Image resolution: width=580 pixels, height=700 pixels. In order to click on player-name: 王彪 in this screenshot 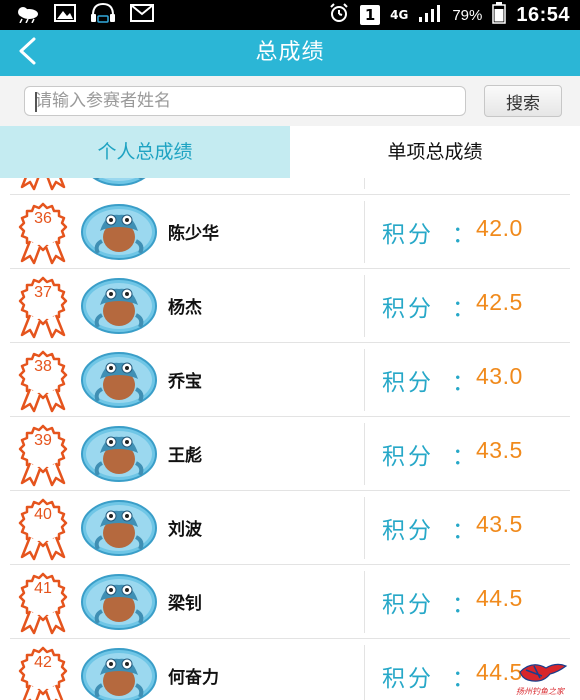, I will do `click(185, 456)`.